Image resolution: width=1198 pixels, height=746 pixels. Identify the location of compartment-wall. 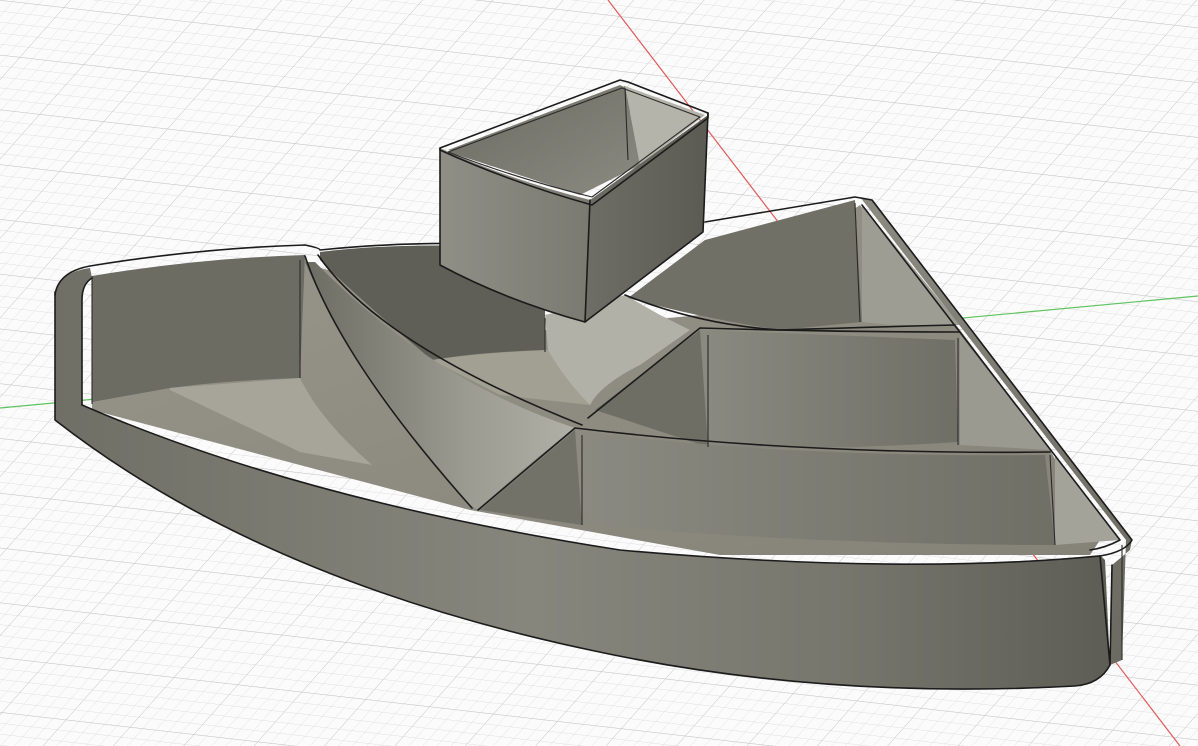
(829, 389).